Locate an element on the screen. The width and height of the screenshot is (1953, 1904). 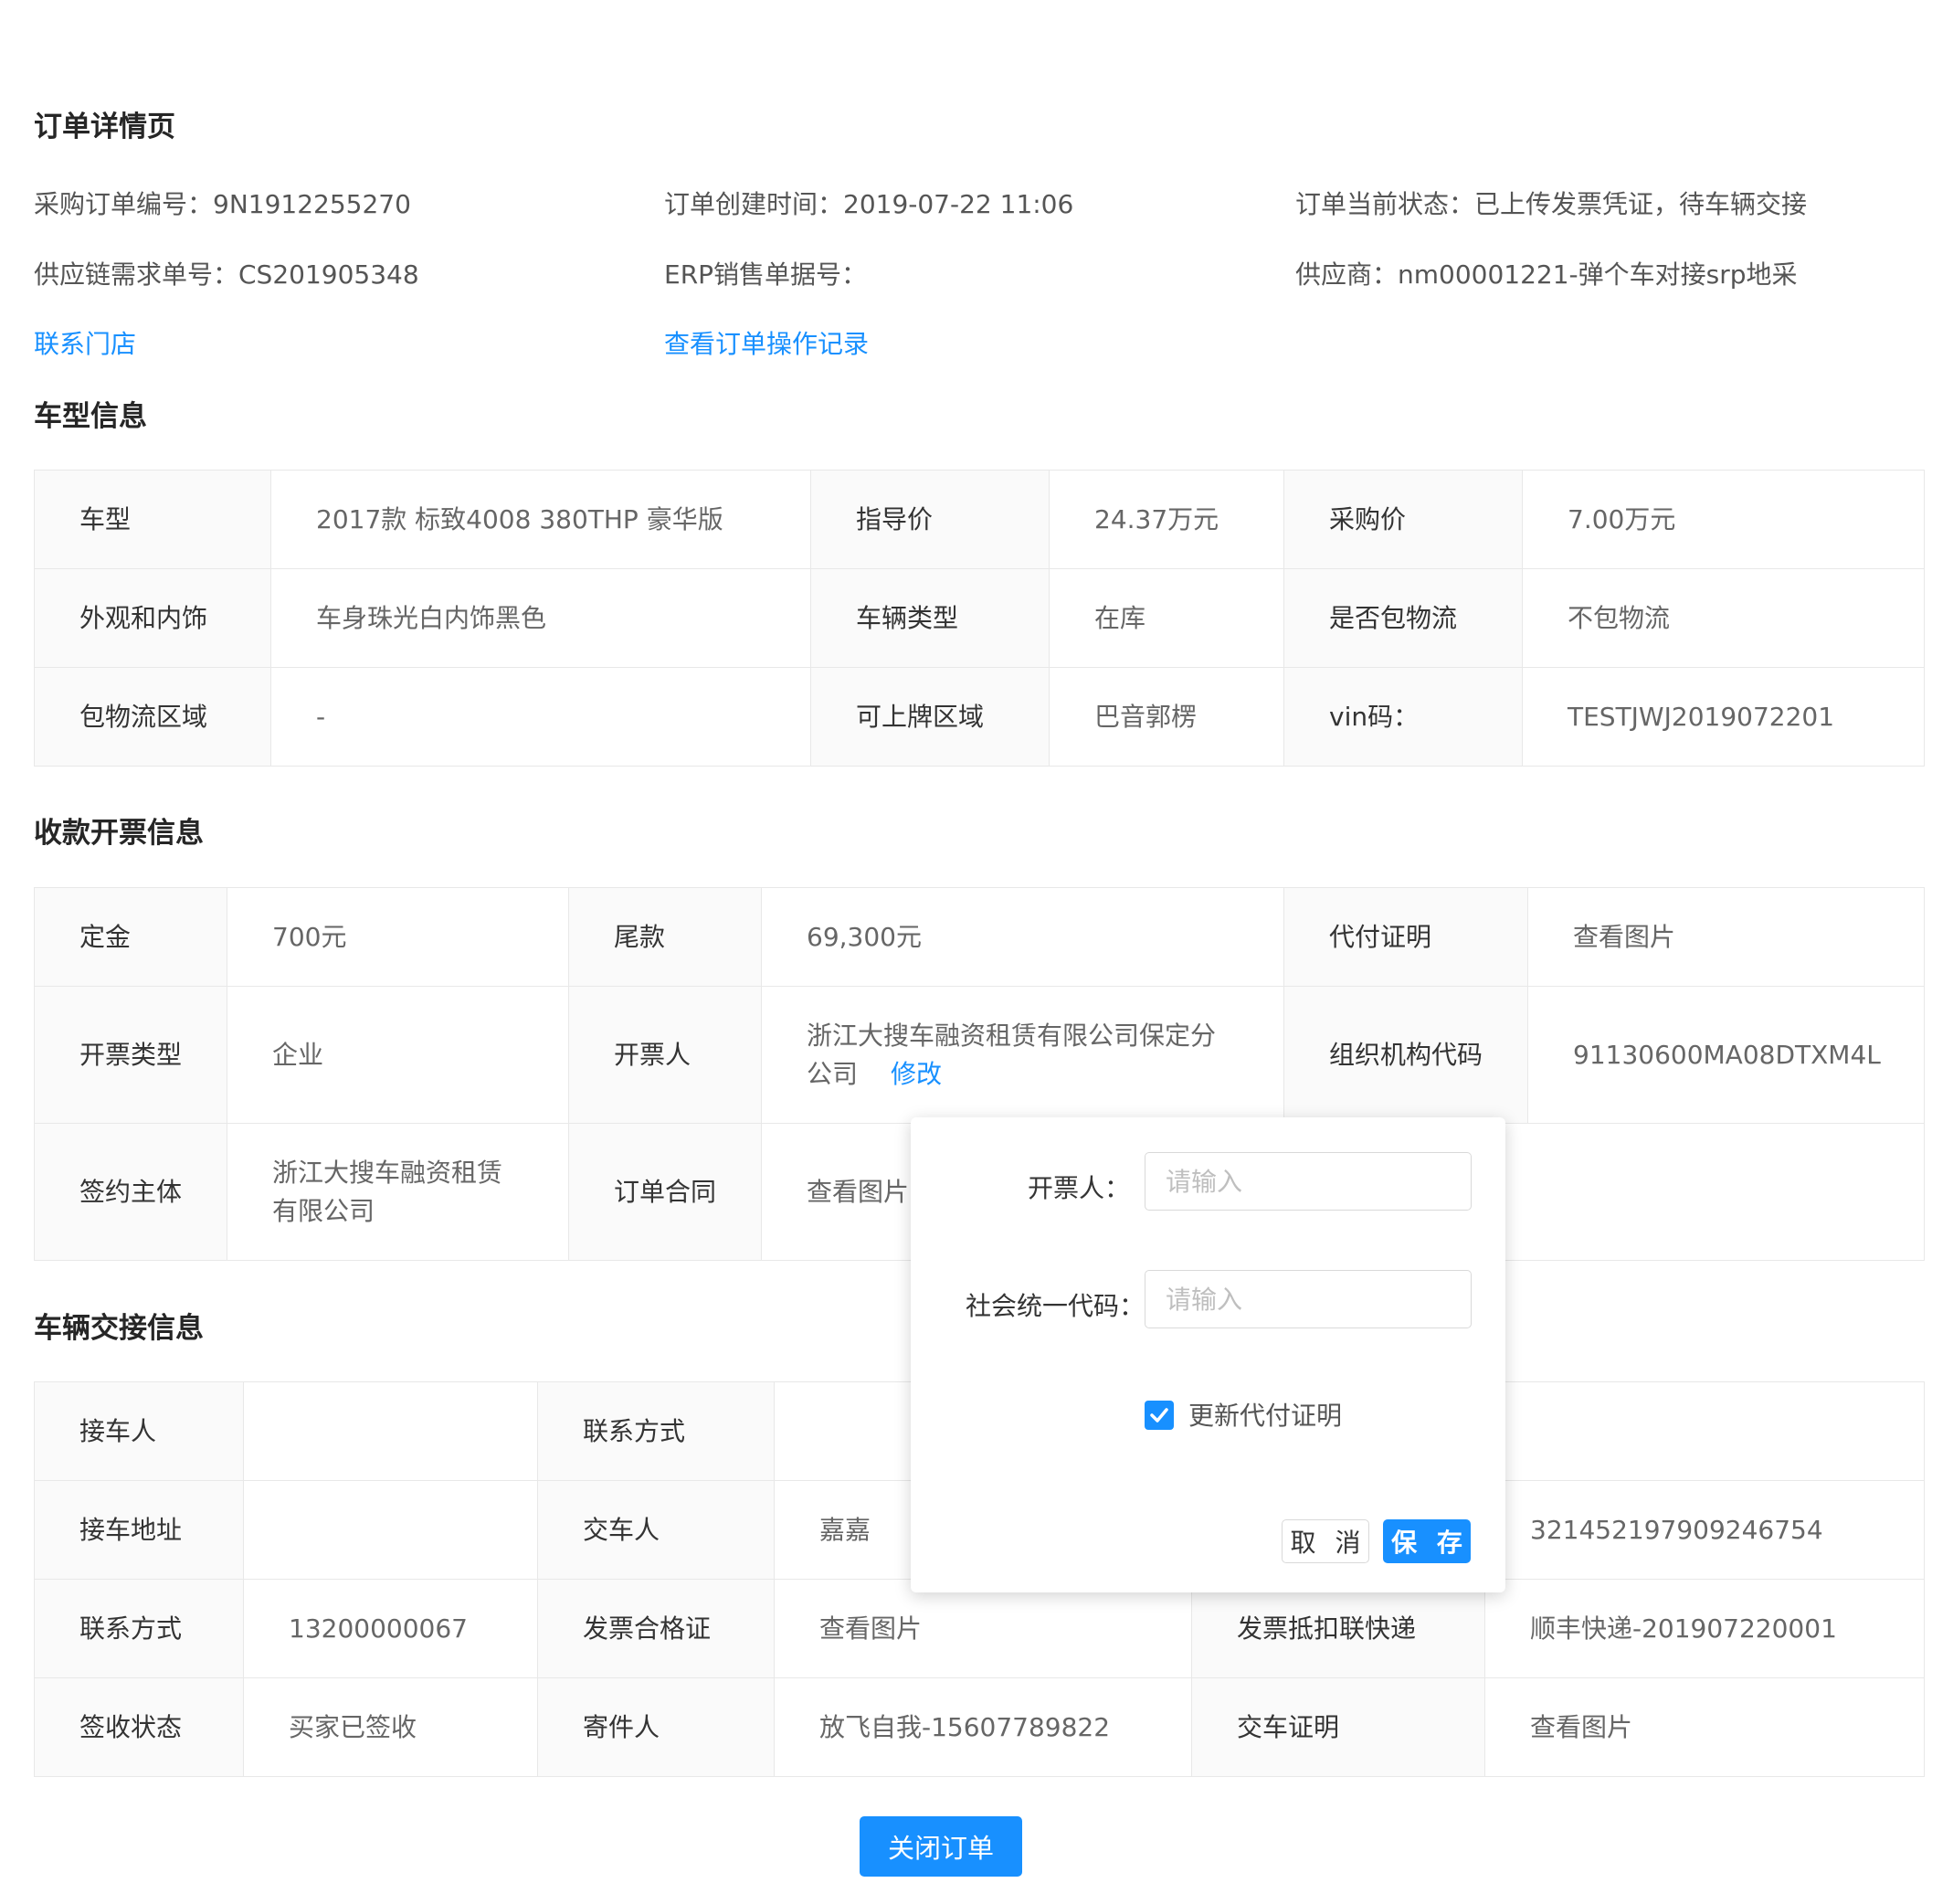
close-order-button: 关闭订单 is located at coordinates (941, 1847).